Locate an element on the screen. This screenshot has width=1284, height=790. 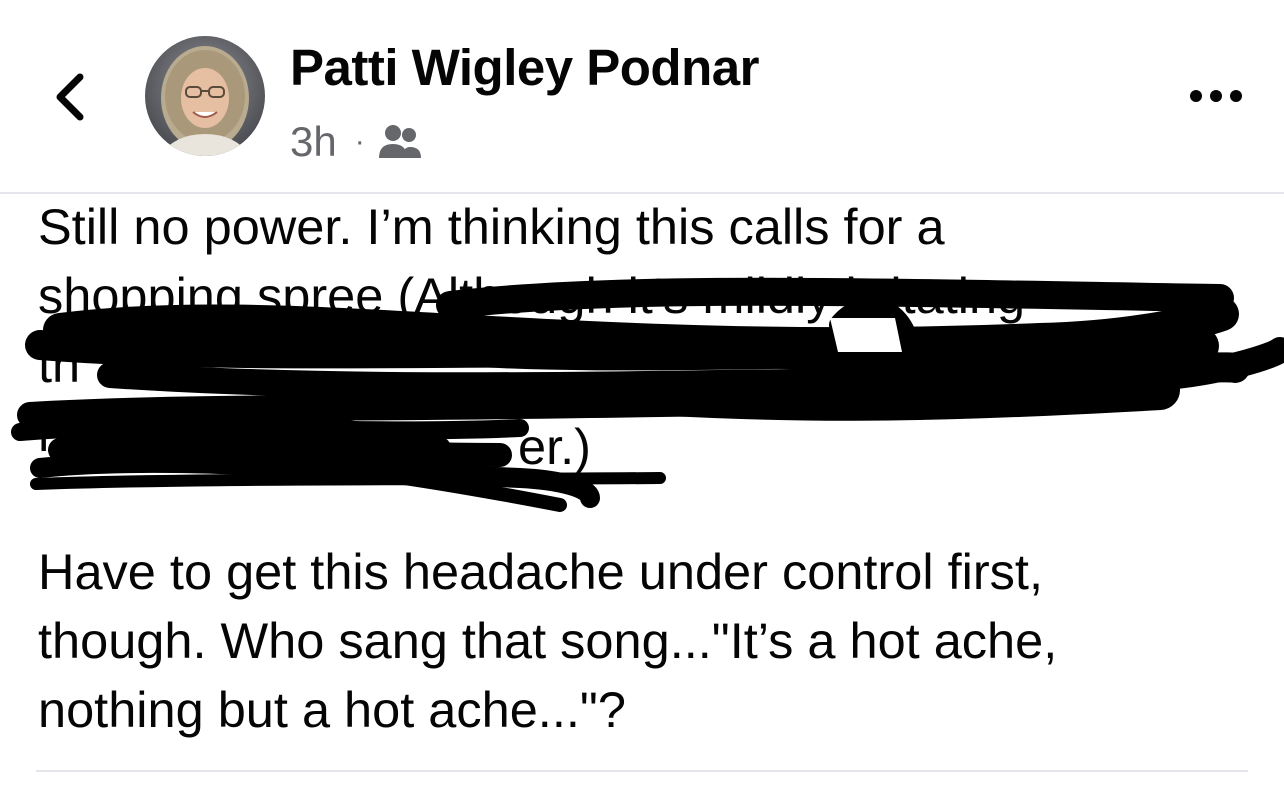
post-meta: 3h · is located at coordinates (356, 142).